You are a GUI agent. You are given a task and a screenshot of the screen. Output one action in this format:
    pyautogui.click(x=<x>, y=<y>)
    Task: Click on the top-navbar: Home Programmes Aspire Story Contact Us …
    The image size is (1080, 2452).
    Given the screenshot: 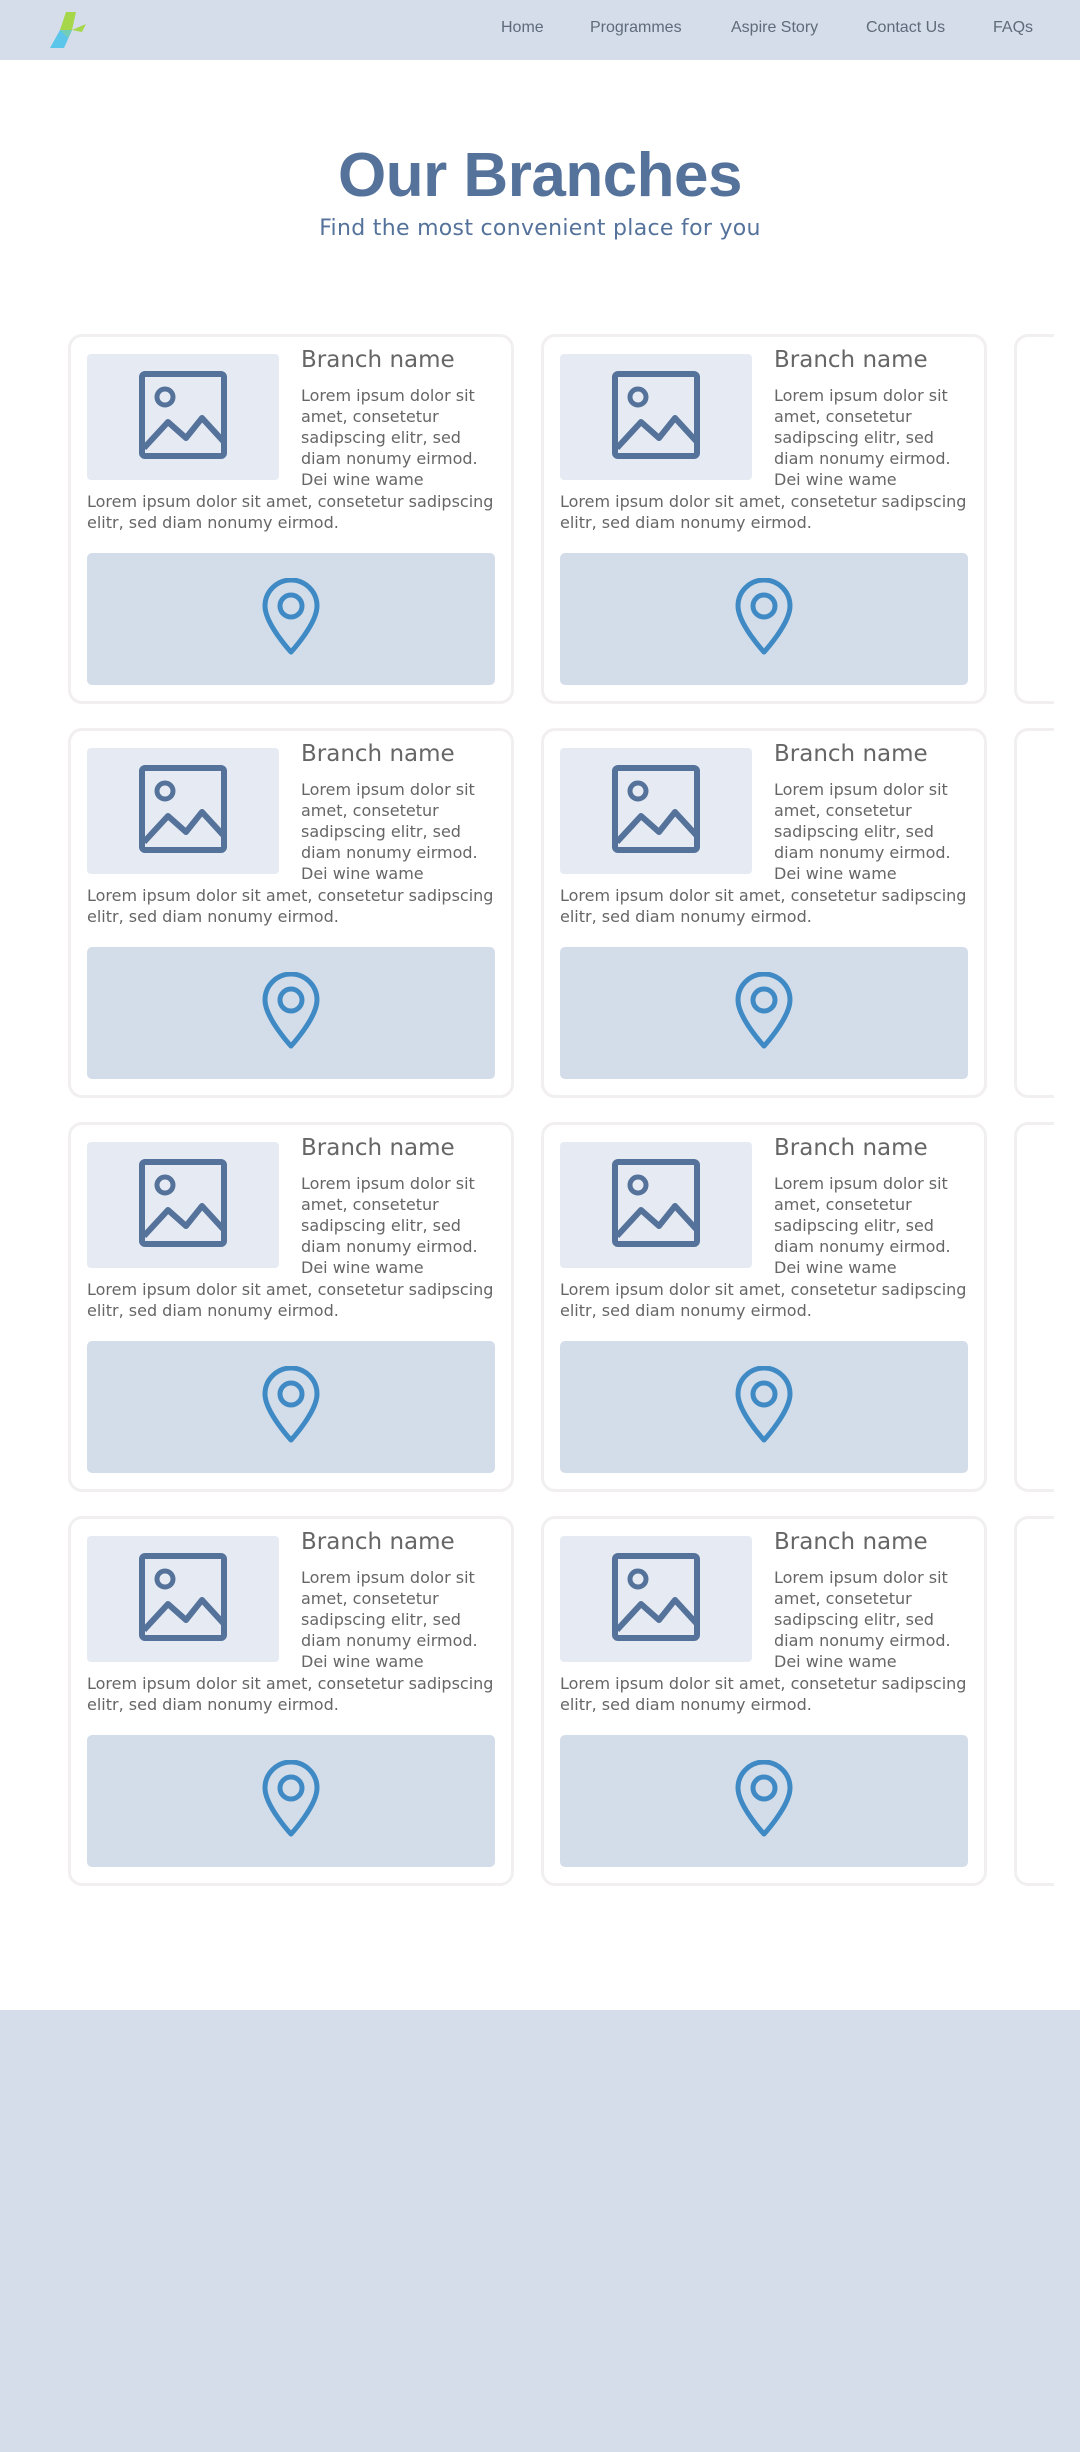 What is the action you would take?
    pyautogui.click(x=540, y=30)
    